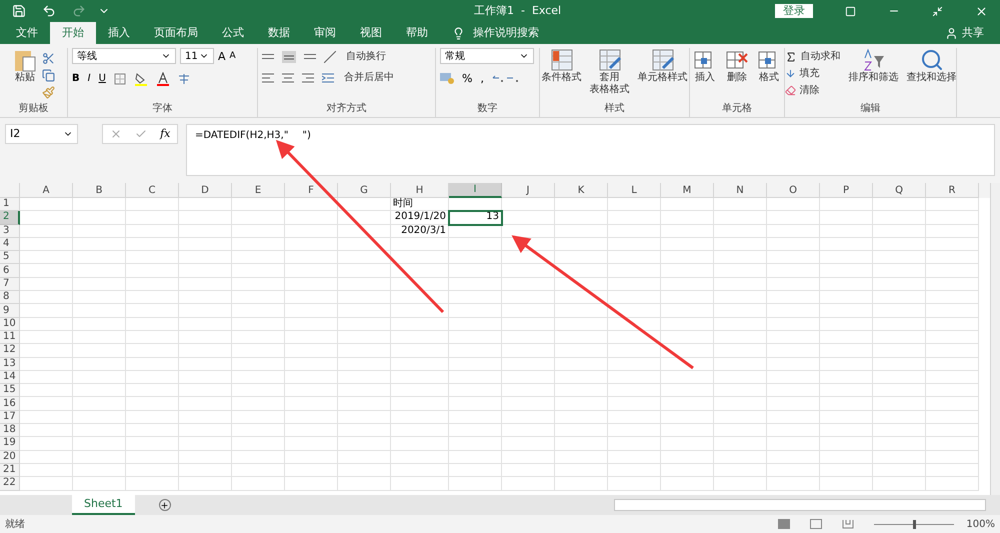  What do you see at coordinates (482, 78) in the screenshot?
I see `comma-button: ,` at bounding box center [482, 78].